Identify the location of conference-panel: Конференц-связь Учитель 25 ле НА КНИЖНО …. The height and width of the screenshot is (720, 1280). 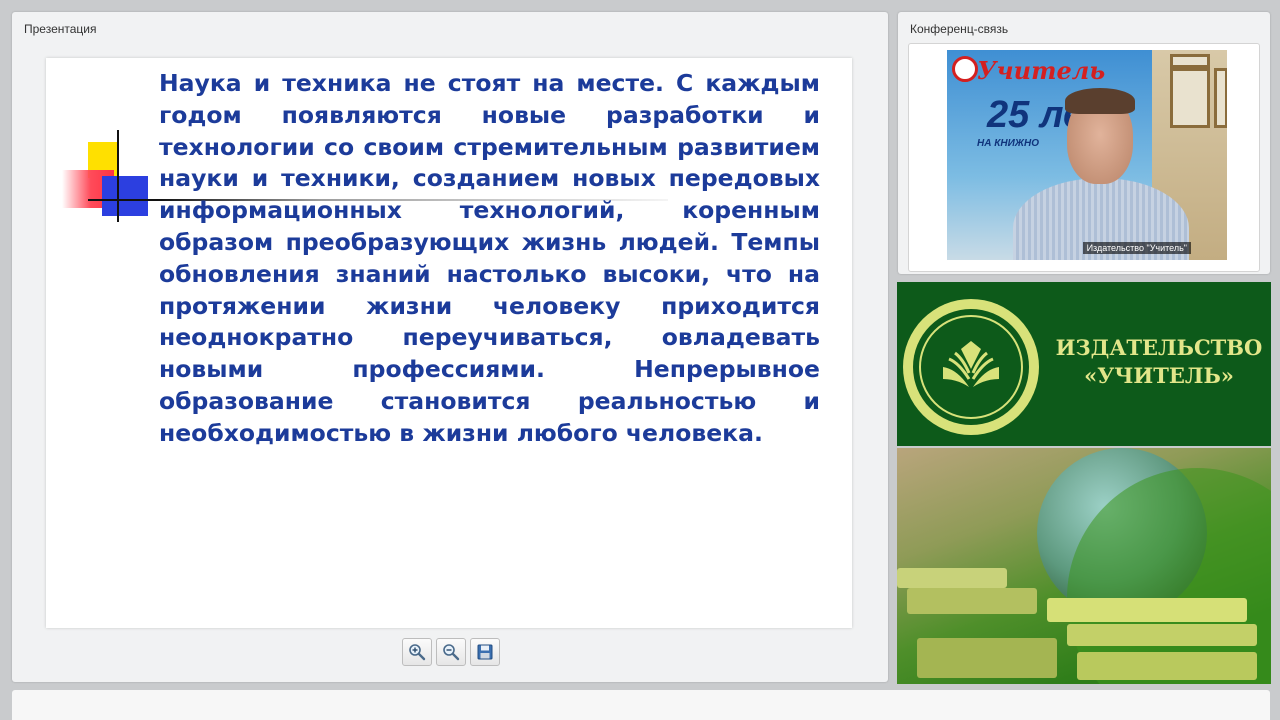
(1084, 143).